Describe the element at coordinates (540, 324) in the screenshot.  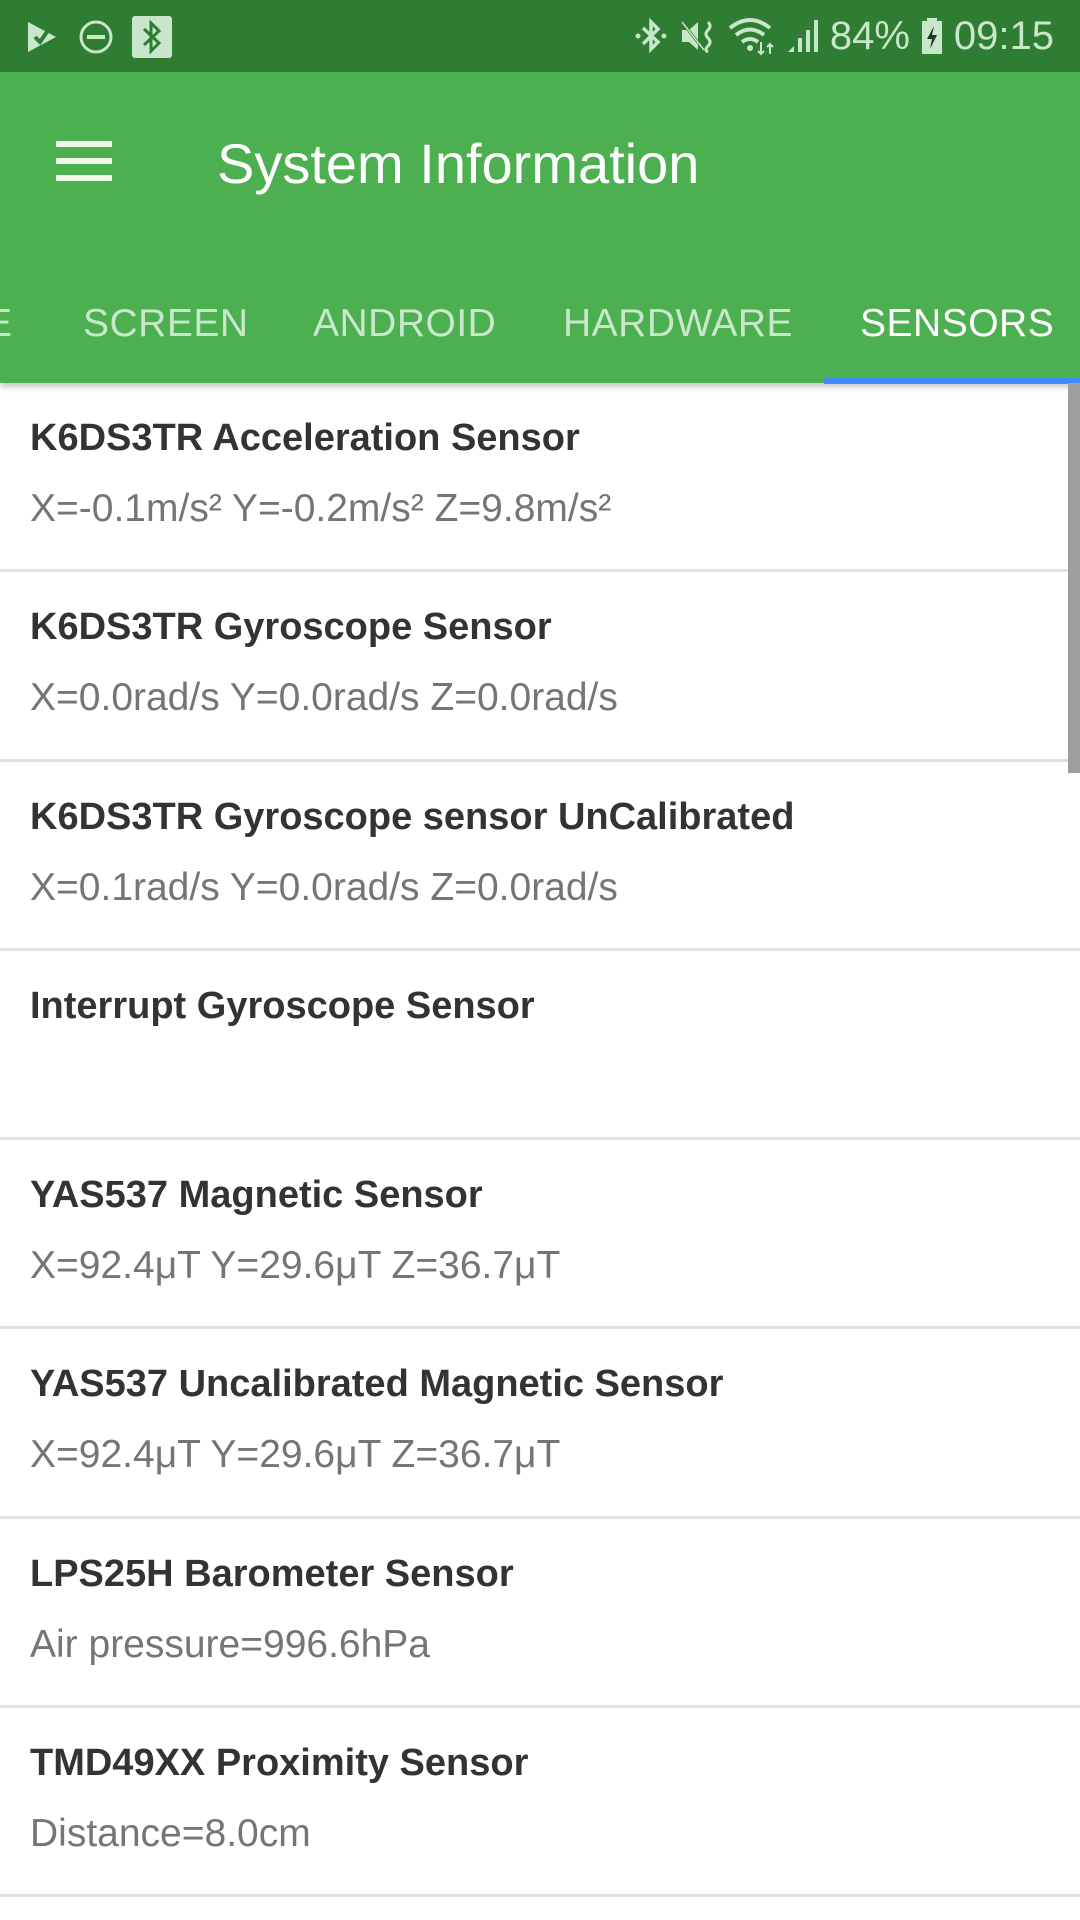
I see `tab-bar: E SCREEN ANDROID HARDWARE SENSORS` at that location.